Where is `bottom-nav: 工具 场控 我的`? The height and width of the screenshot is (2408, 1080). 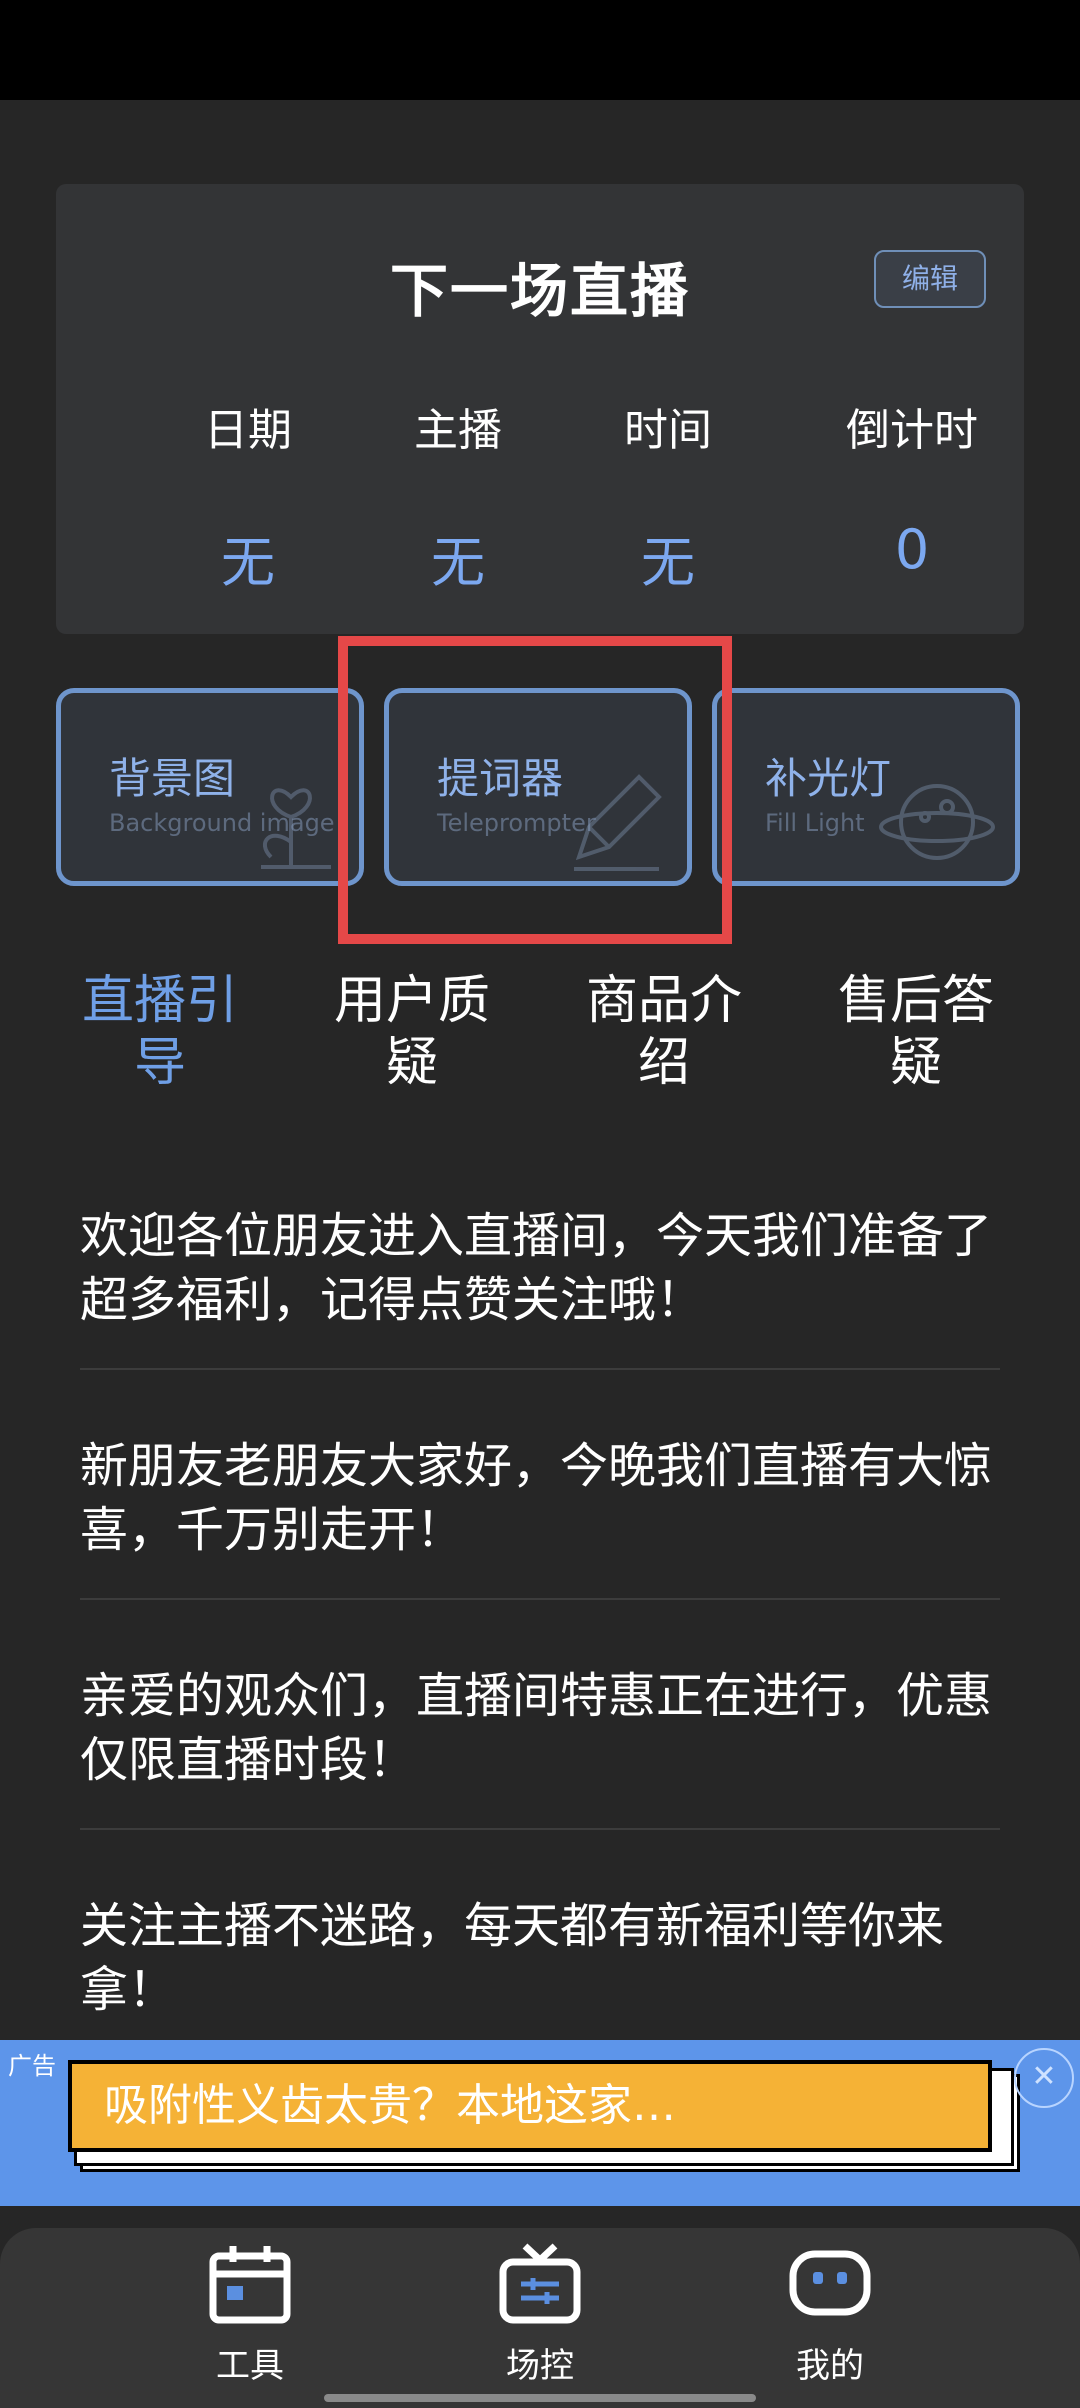
bottom-nav: 工具 场控 我的 is located at coordinates (540, 2318).